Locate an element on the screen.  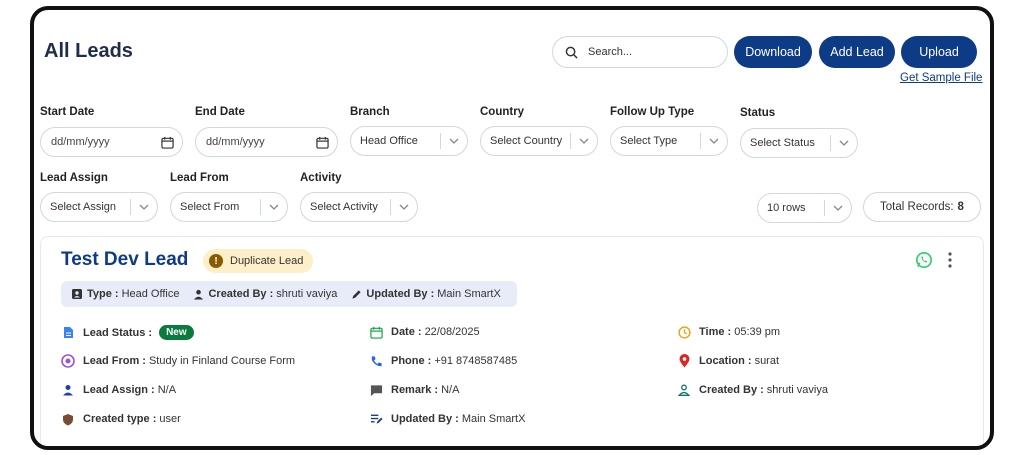
created-type-label: Created type : is located at coordinates (120, 419).